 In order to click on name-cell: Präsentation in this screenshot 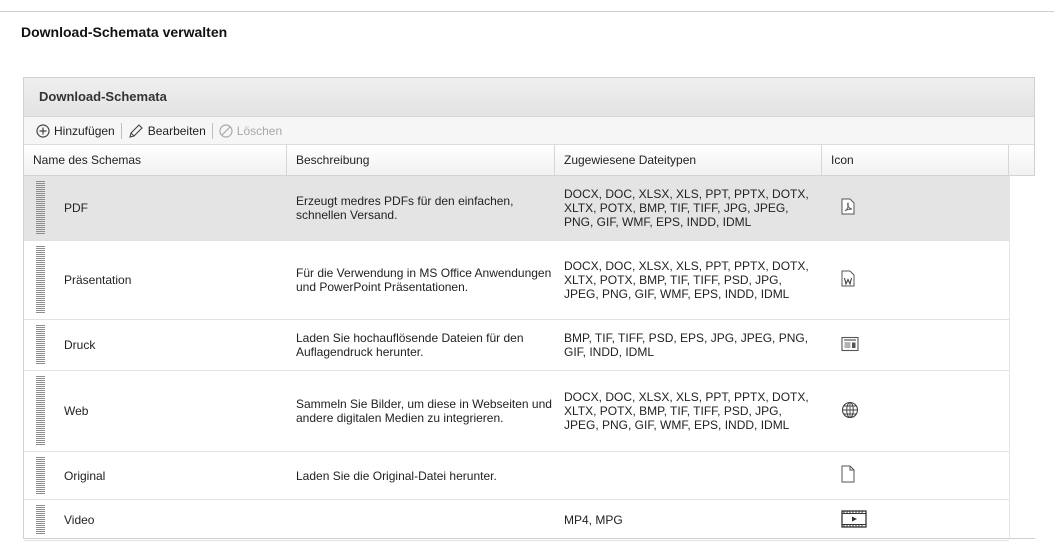, I will do `click(155, 280)`.